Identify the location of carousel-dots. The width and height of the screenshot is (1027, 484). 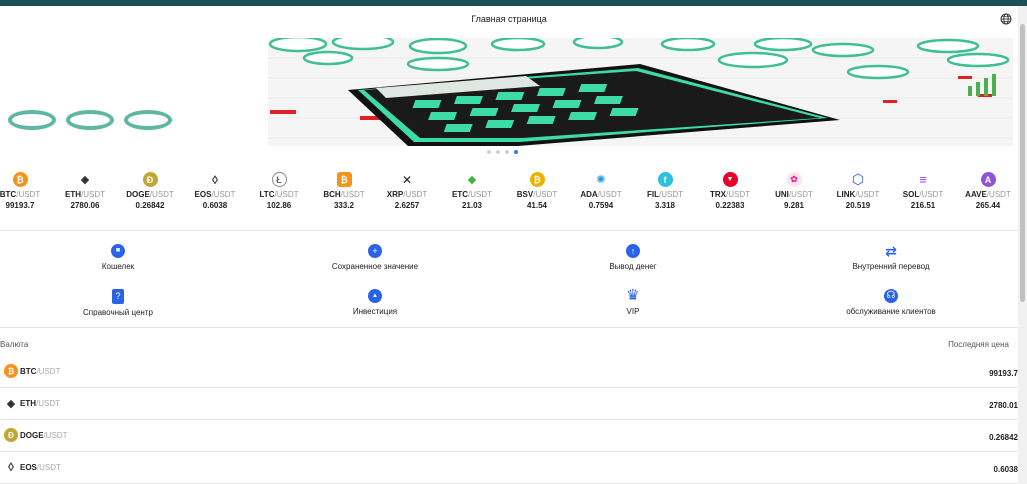
(502, 152).